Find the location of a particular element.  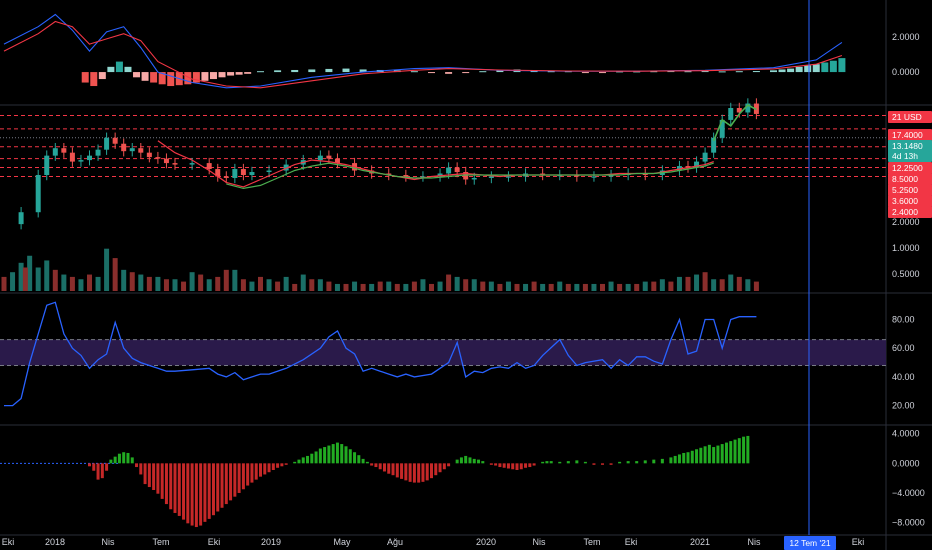

rsi-band is located at coordinates (443, 352).